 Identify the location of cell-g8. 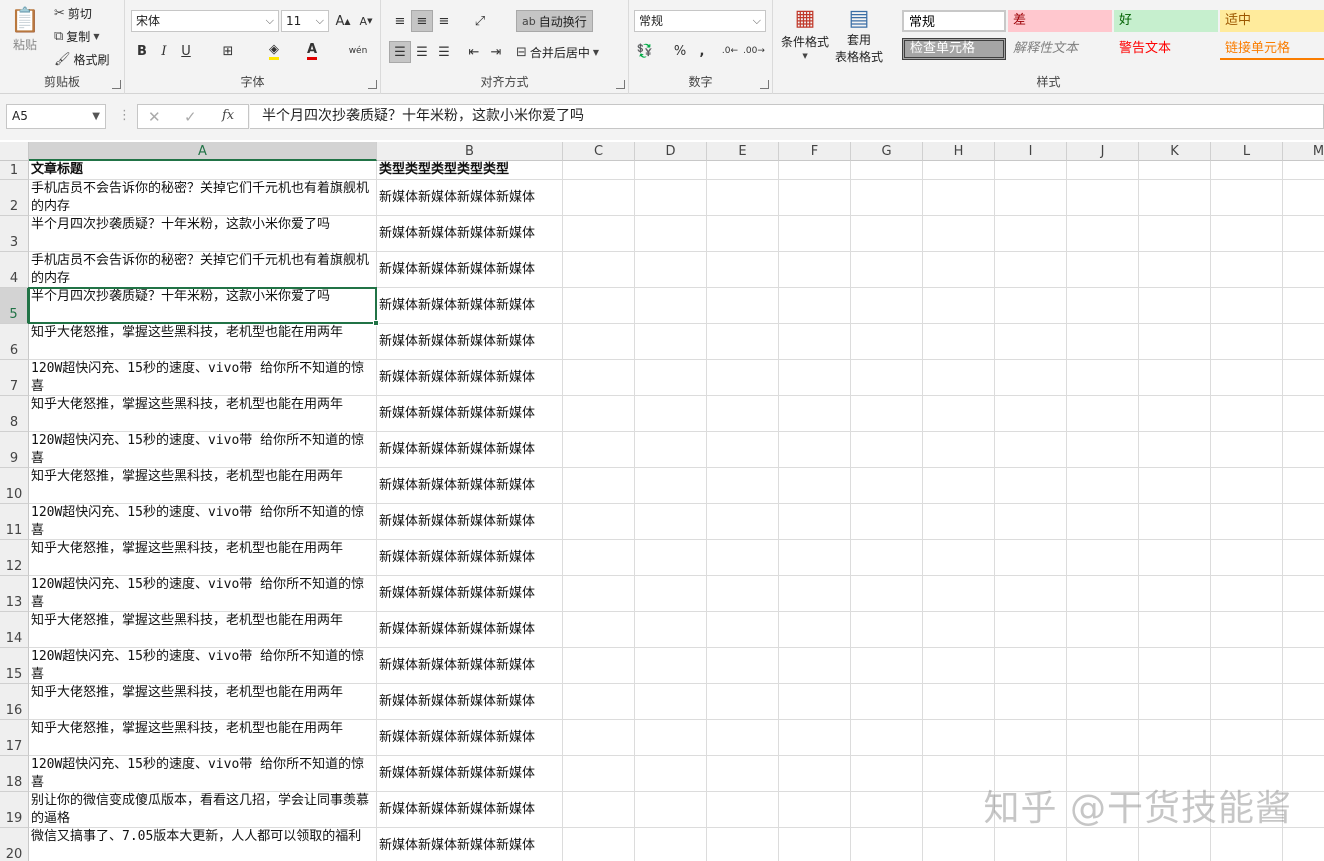
(887, 414).